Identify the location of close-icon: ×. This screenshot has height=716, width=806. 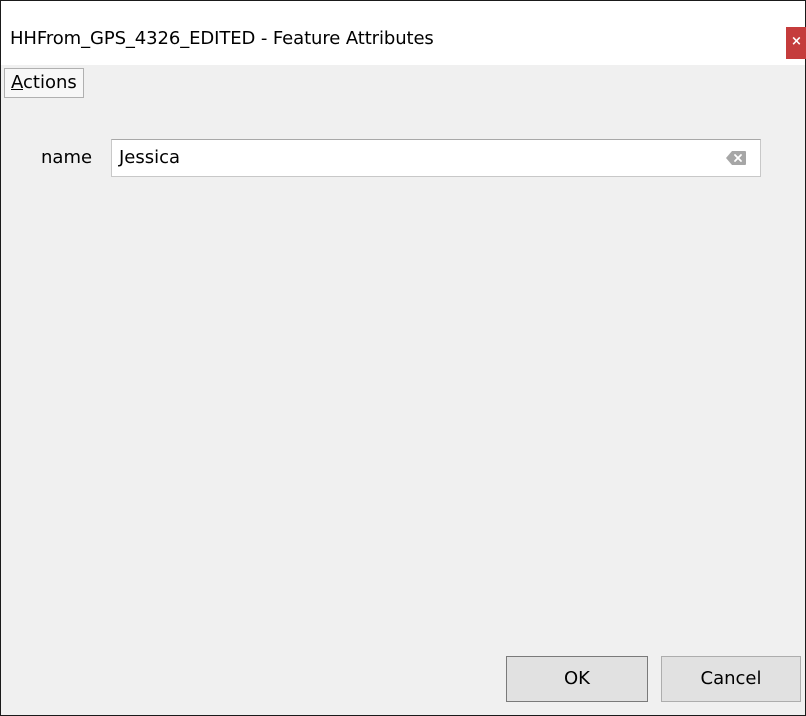
(796, 41).